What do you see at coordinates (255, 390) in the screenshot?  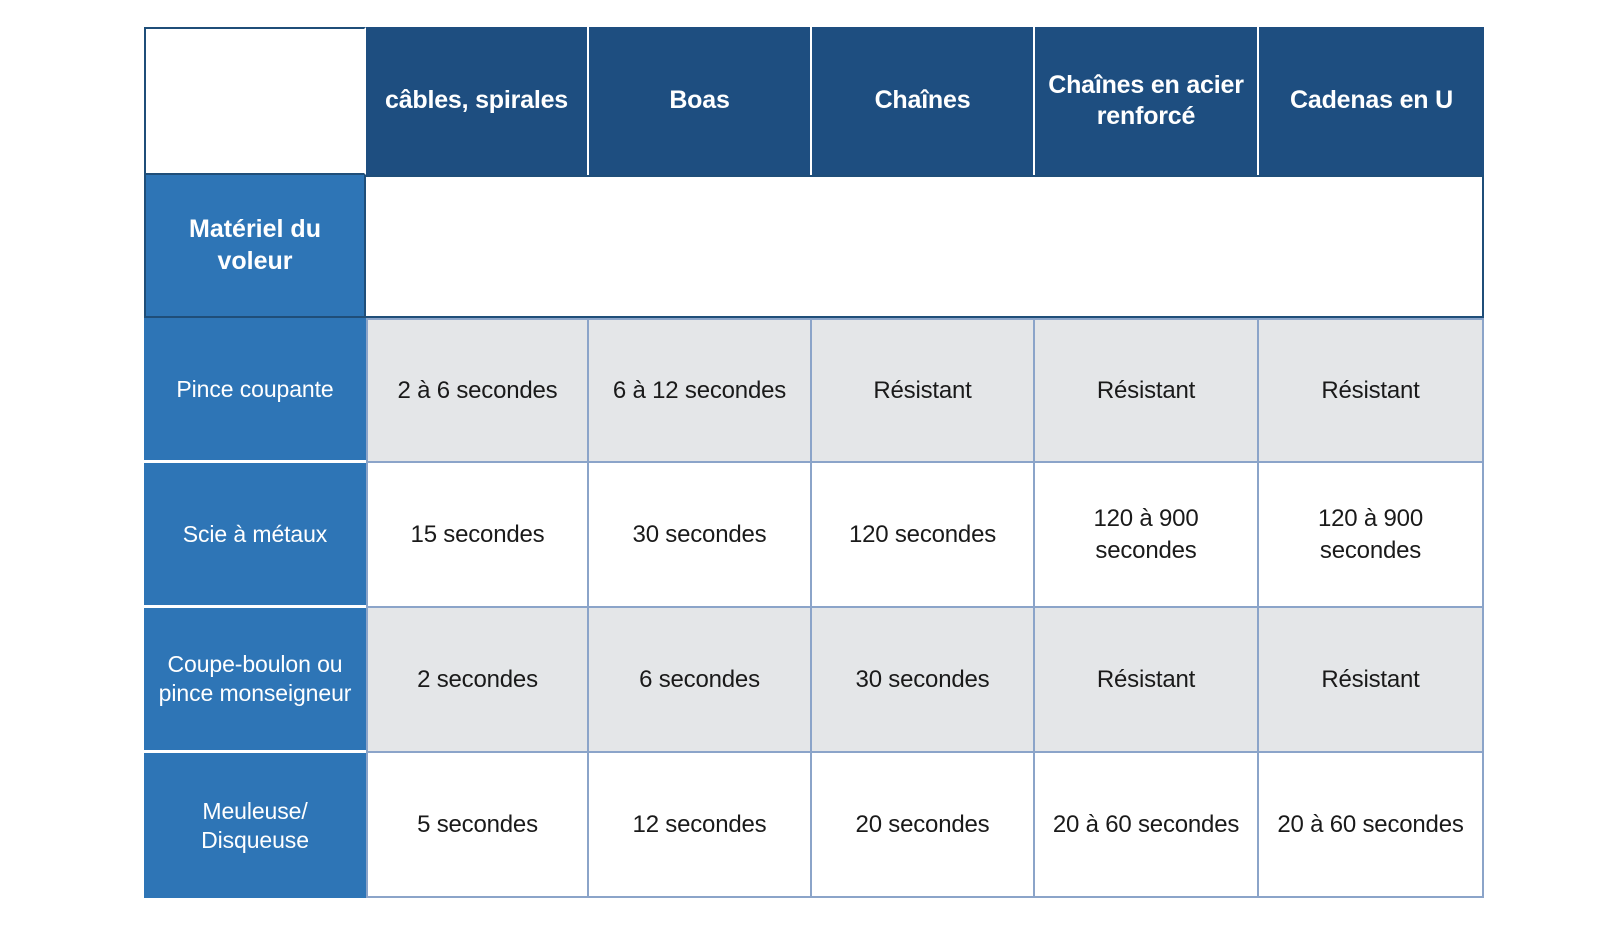 I see `row-label-pince-coupante: Pince coupante` at bounding box center [255, 390].